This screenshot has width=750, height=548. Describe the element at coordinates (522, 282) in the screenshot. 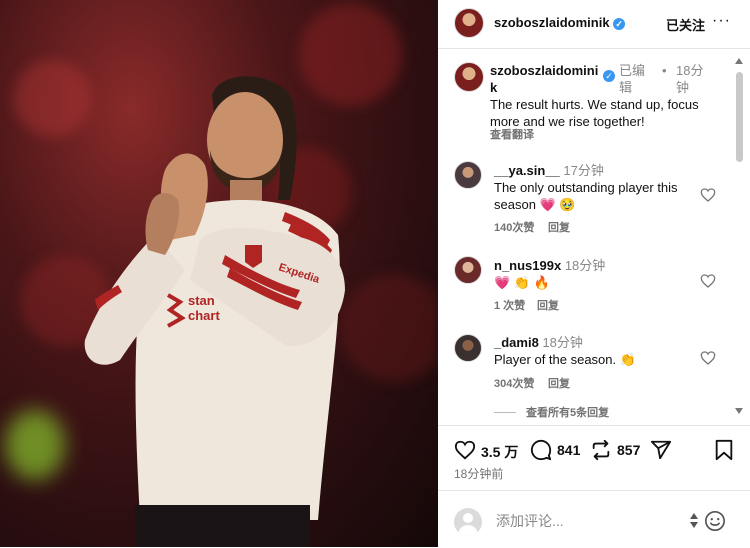

I see `comment-emoji: 💗 👏 🔥` at that location.